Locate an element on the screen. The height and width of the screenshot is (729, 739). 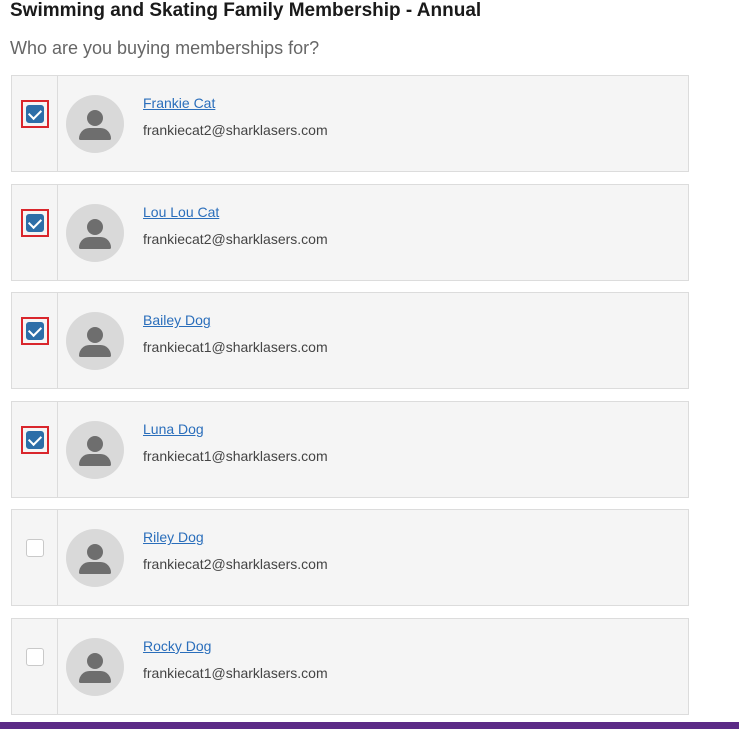
member-name-link: Luna Dog is located at coordinates (173, 429).